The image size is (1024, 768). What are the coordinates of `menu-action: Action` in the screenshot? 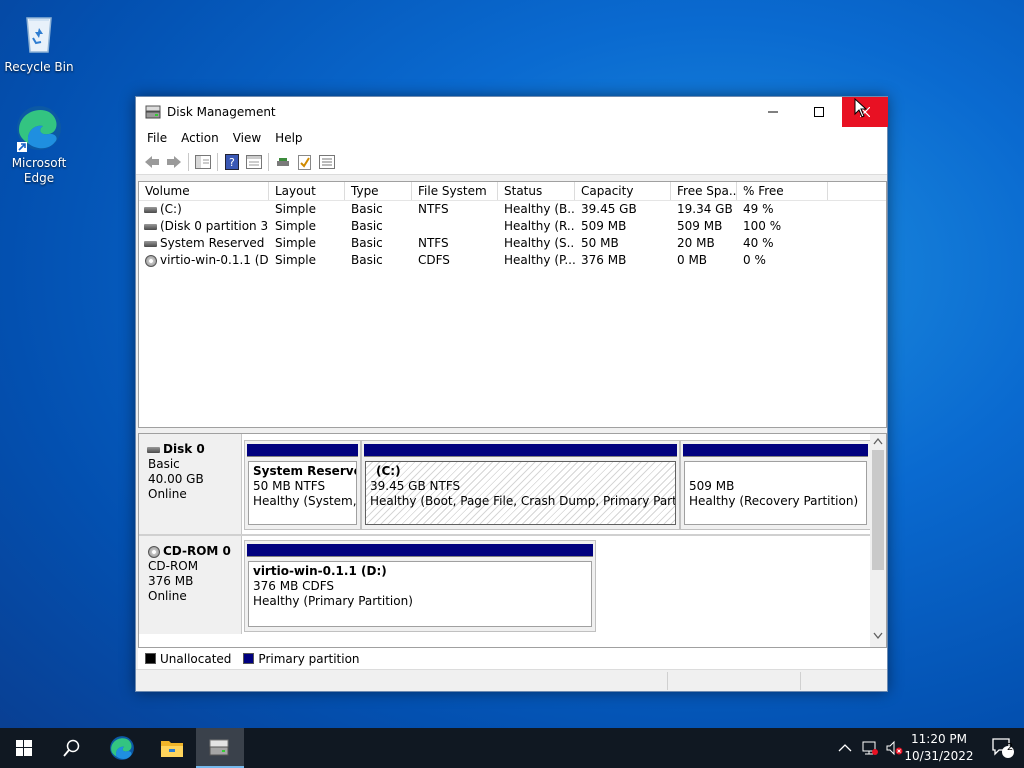 It's located at (200, 138).